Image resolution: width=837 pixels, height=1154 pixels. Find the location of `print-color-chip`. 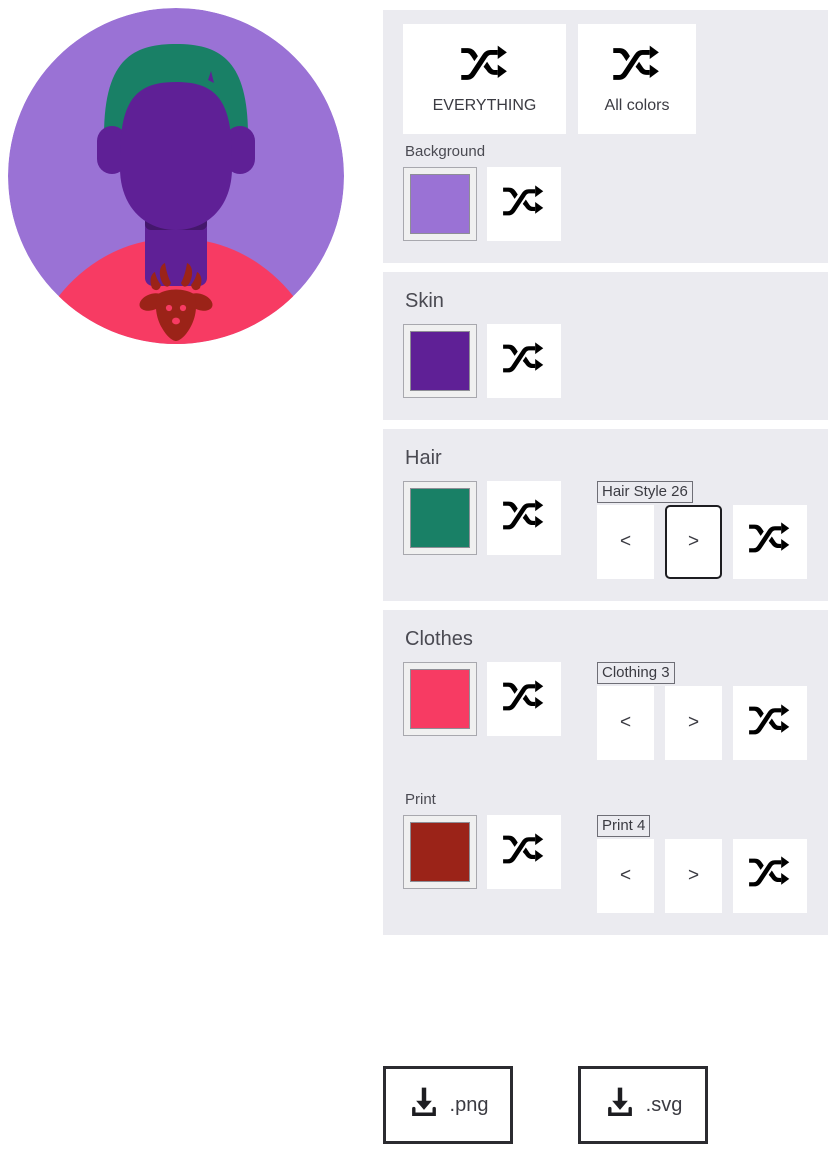

print-color-chip is located at coordinates (440, 851).